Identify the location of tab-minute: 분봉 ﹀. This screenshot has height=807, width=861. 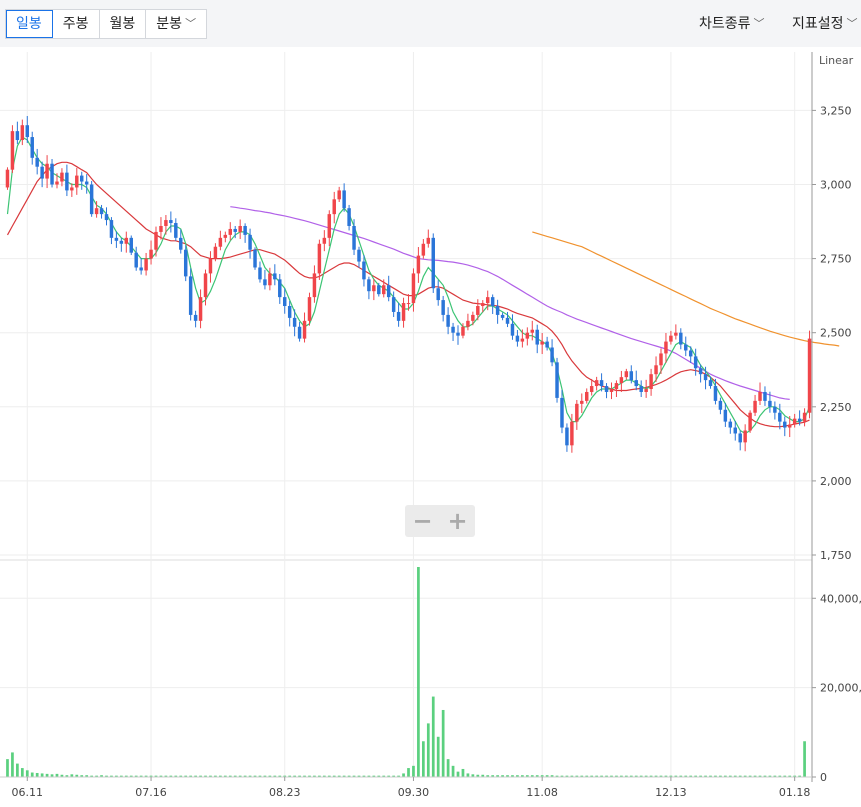
(176, 24).